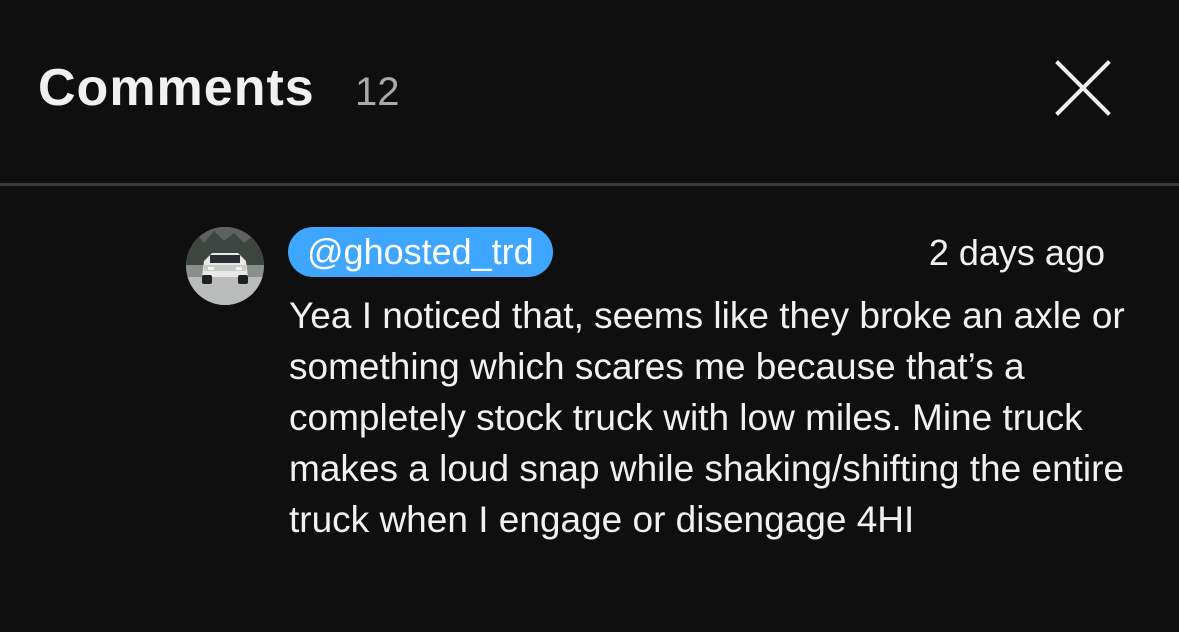 The height and width of the screenshot is (632, 1179). I want to click on comment-author: @ghosted_trd, so click(420, 252).